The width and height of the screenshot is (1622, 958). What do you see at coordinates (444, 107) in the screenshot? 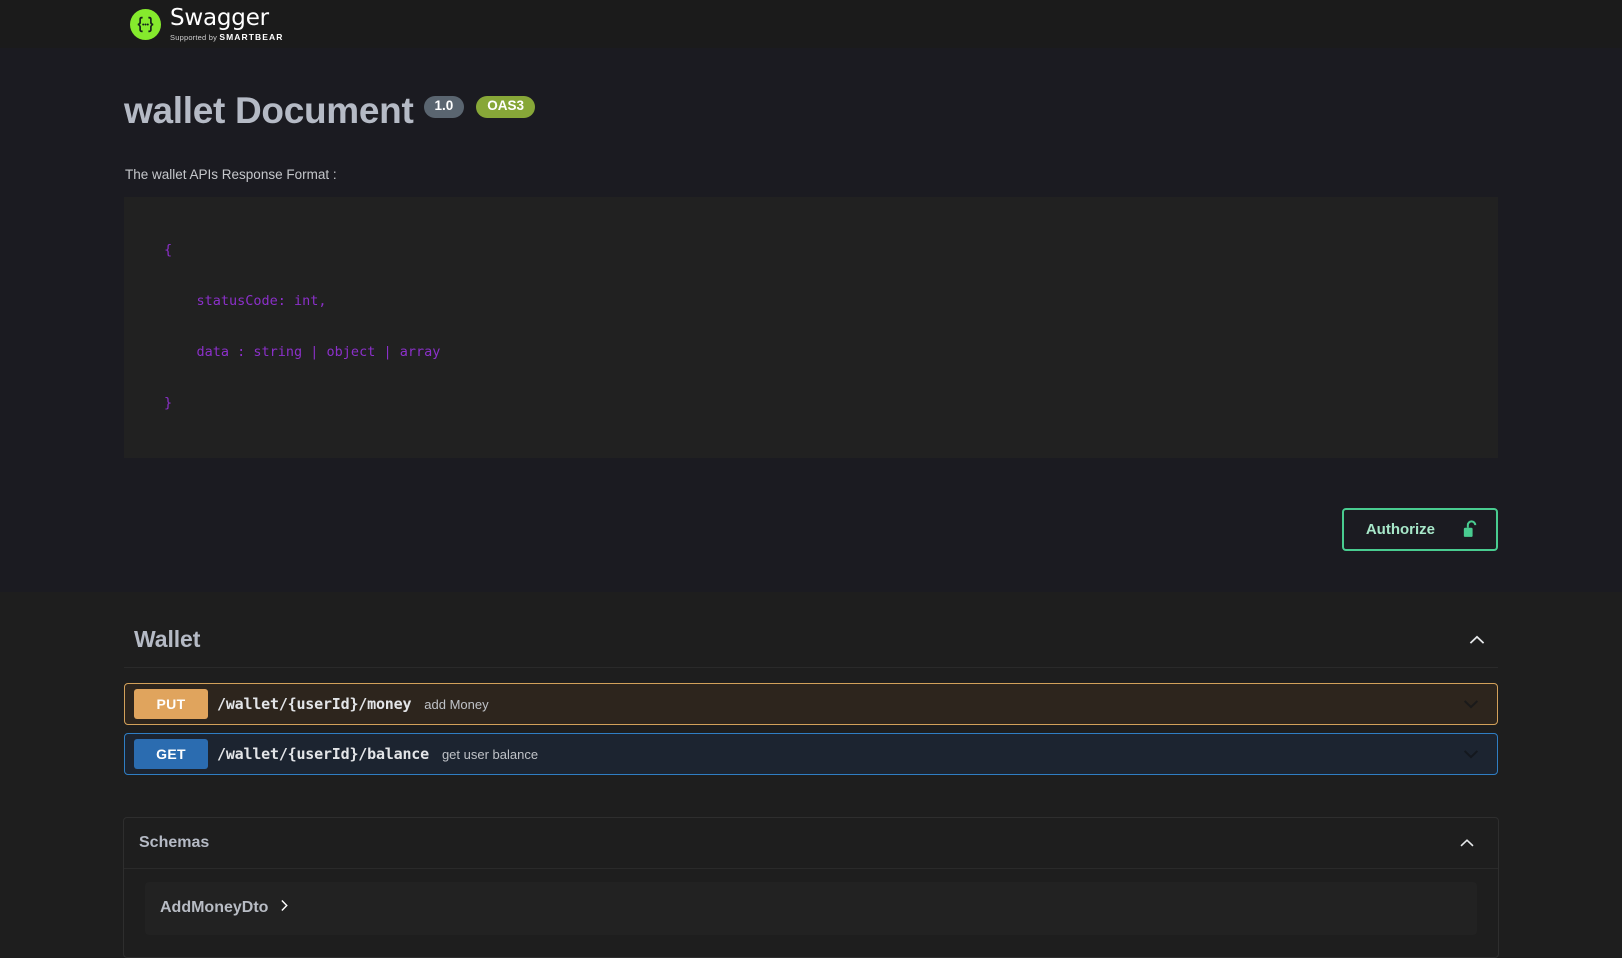
I see `version-badge: 1.0` at bounding box center [444, 107].